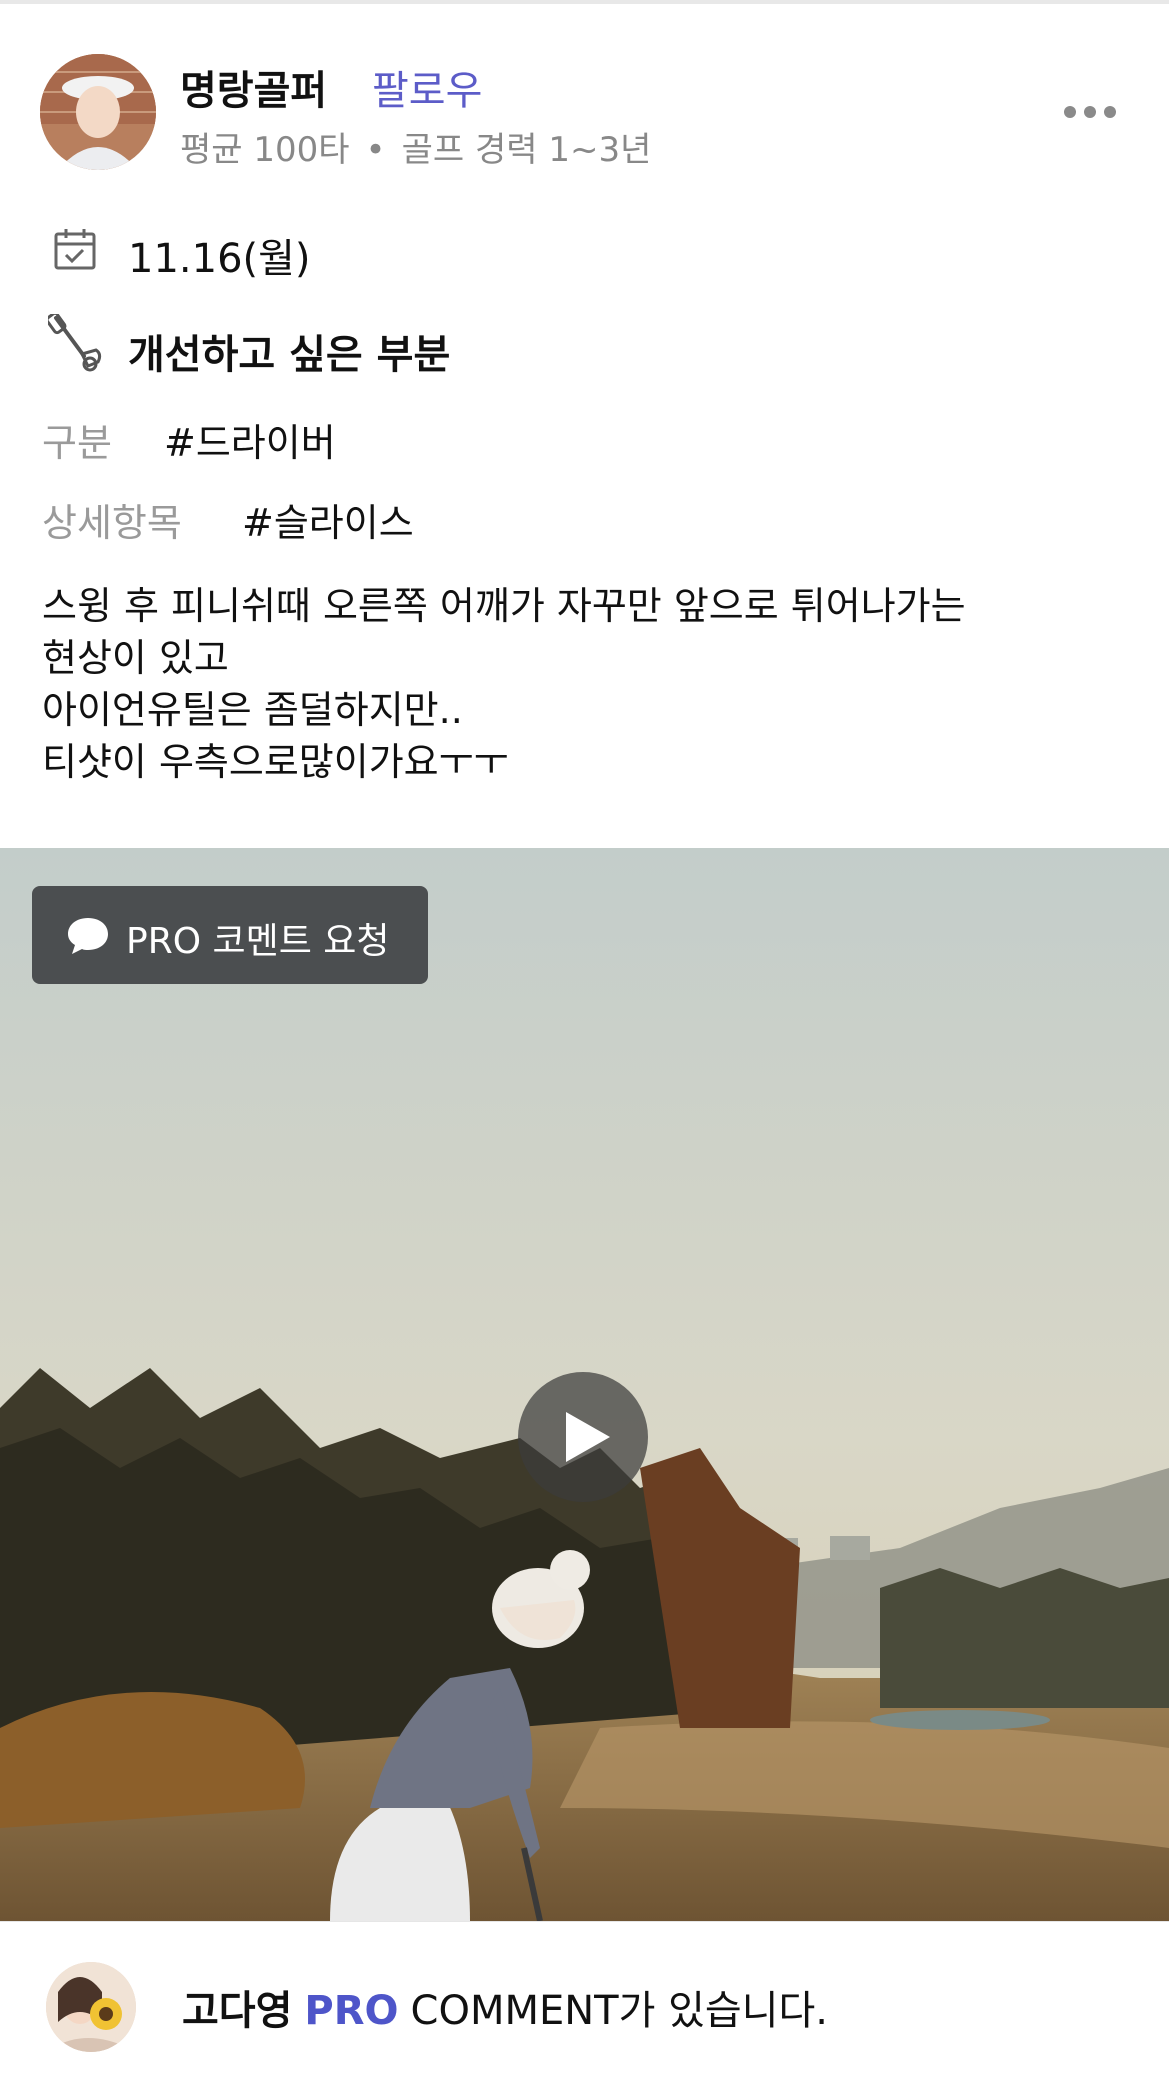  I want to click on pro-comment-message: COMMENT가 있습니다., so click(619, 2011).